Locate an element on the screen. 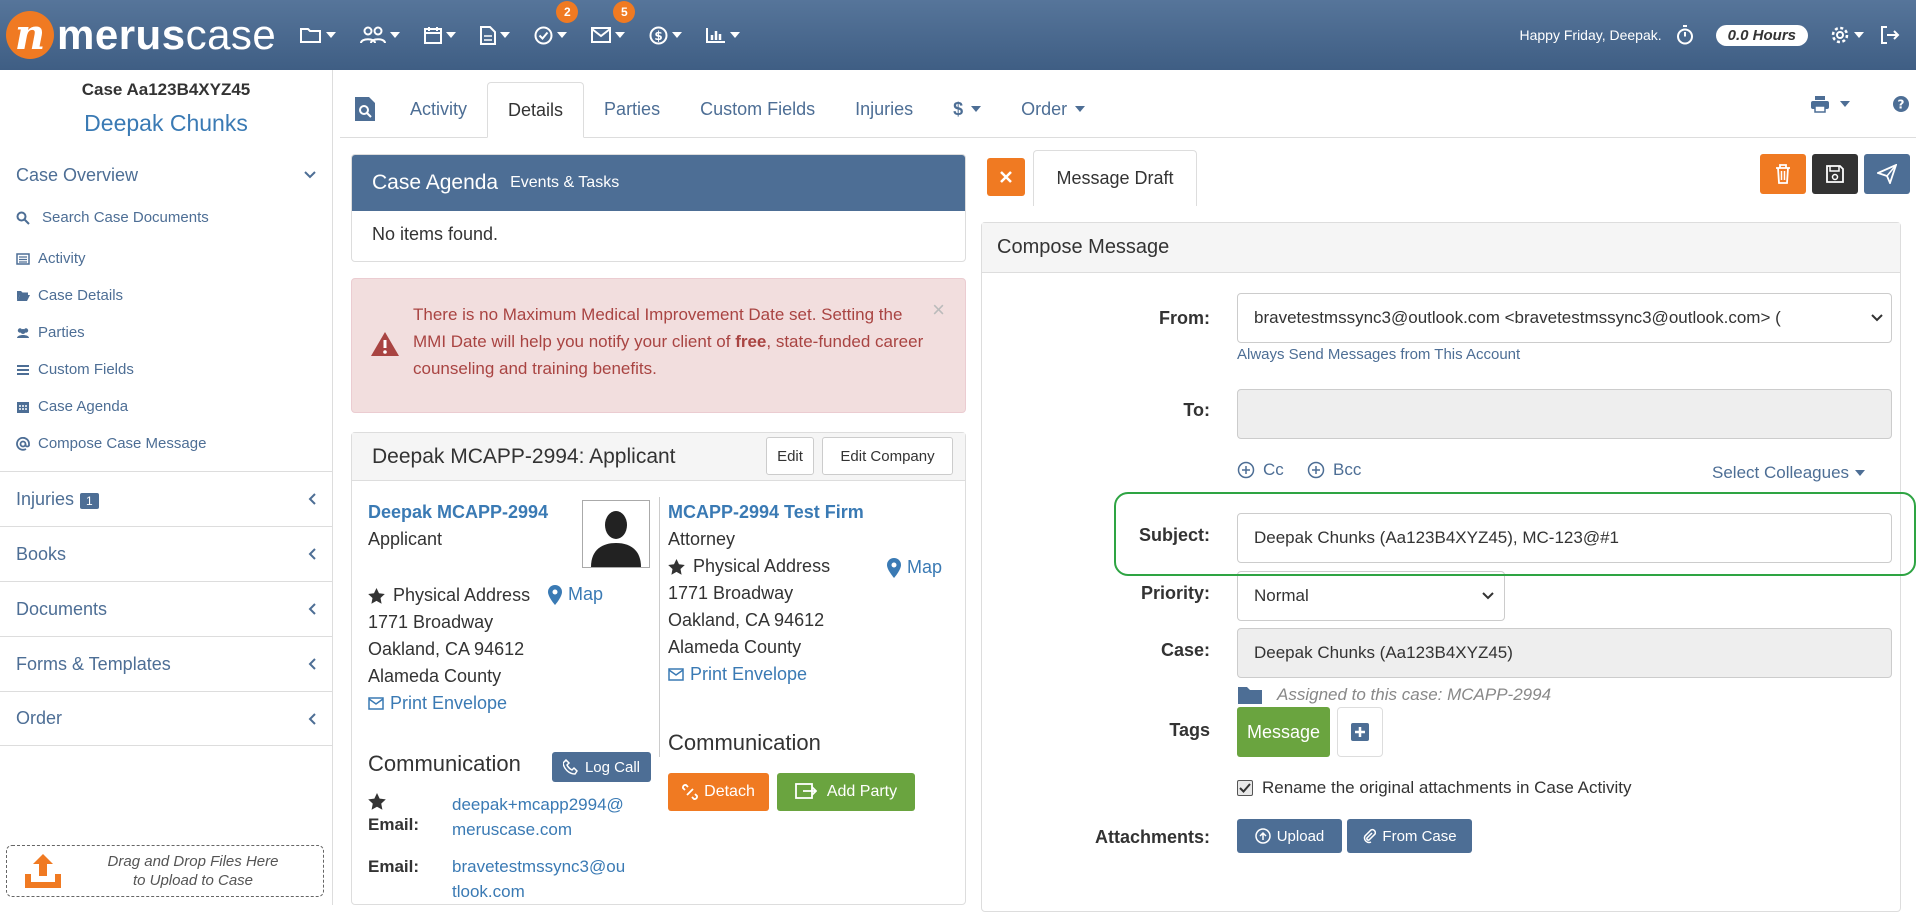  tab-injuries: Injuries is located at coordinates (884, 109).